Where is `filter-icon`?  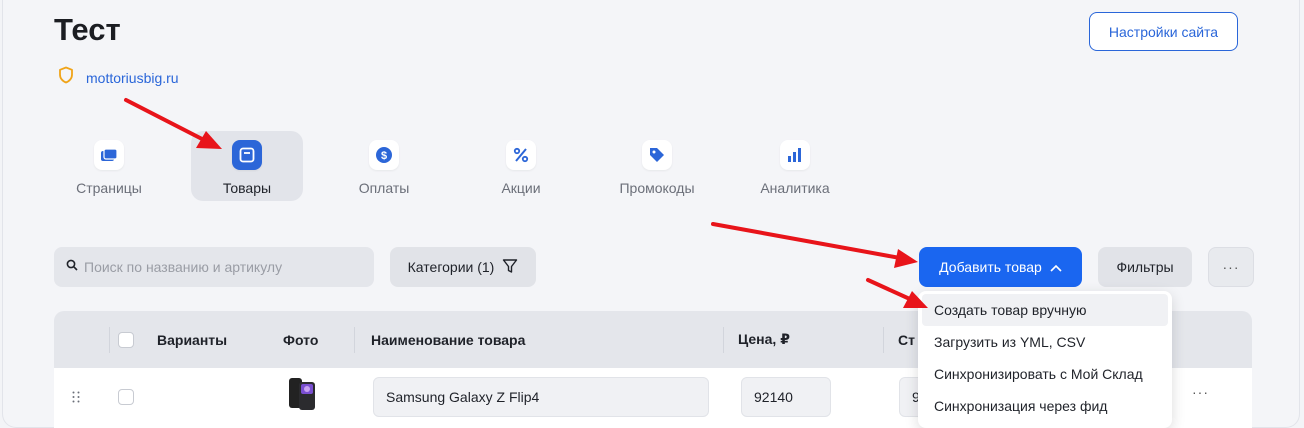
filter-icon is located at coordinates (510, 267).